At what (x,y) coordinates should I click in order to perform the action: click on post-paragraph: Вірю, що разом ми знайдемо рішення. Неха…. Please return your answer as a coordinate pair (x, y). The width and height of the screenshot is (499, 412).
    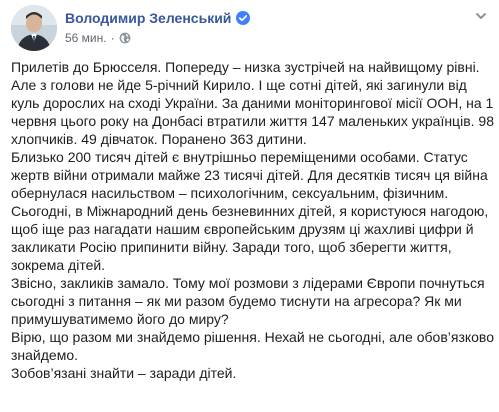
    Looking at the image, I should click on (252, 346).